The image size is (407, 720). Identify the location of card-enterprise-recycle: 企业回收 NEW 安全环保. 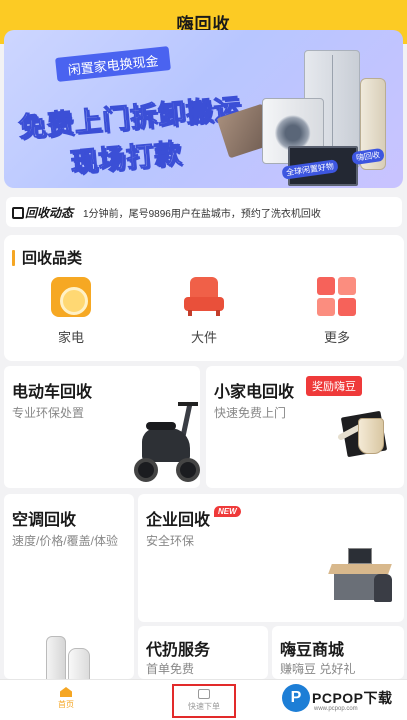
(271, 558).